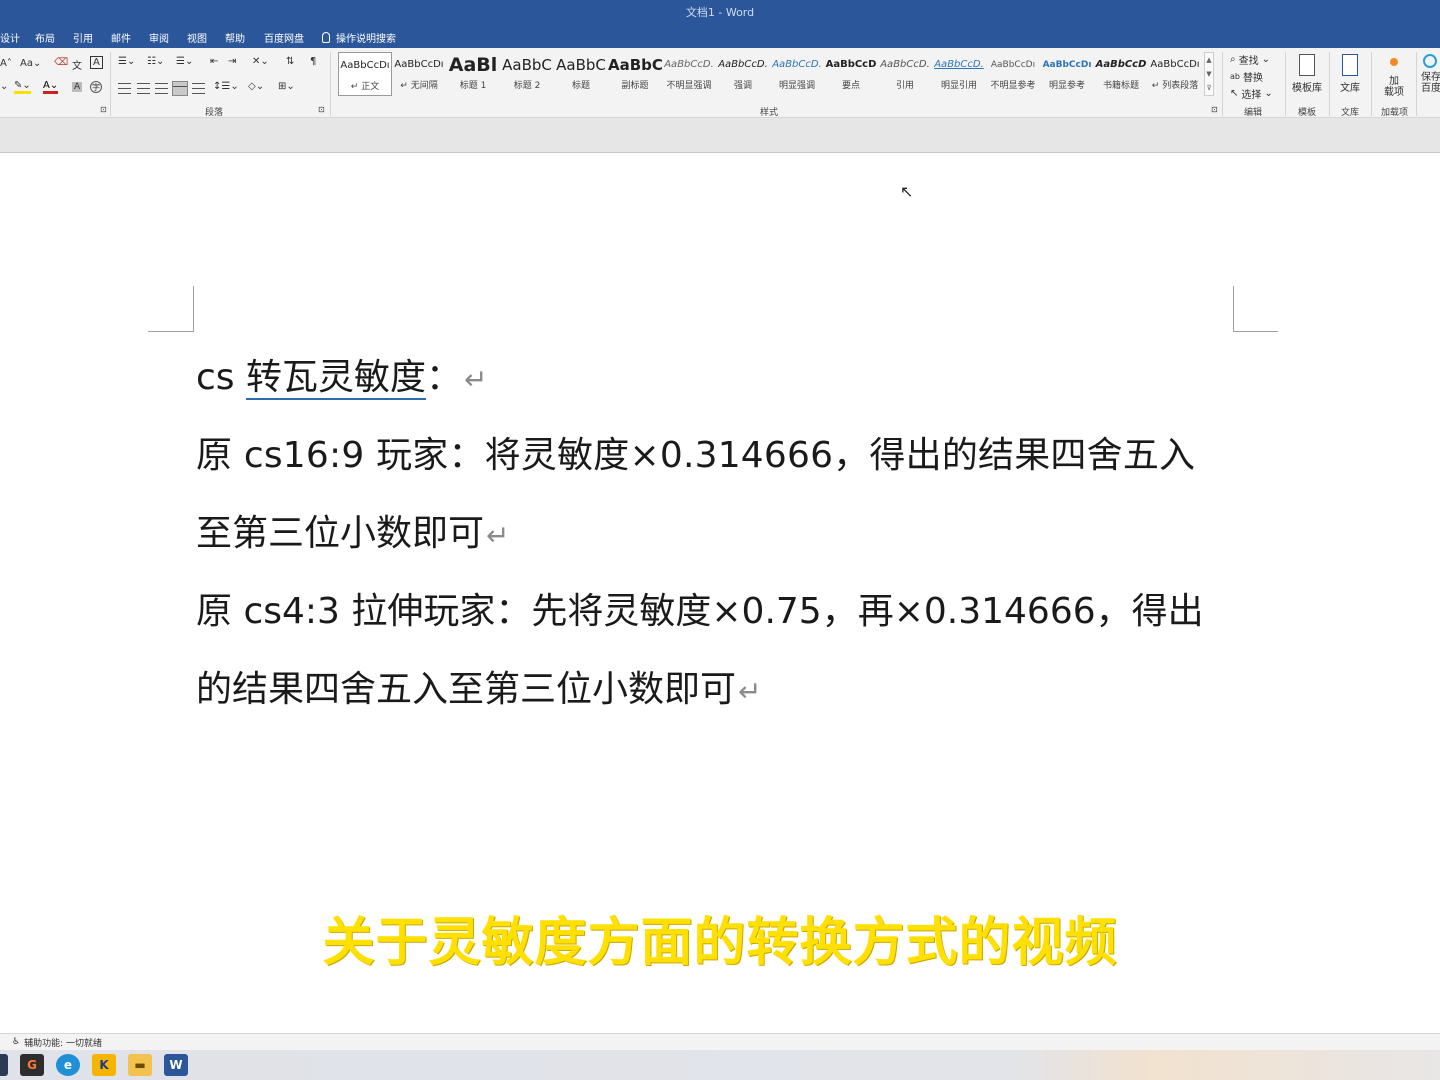 This screenshot has height=1080, width=1440. What do you see at coordinates (10, 37) in the screenshot?
I see `tab-design: 设计` at bounding box center [10, 37].